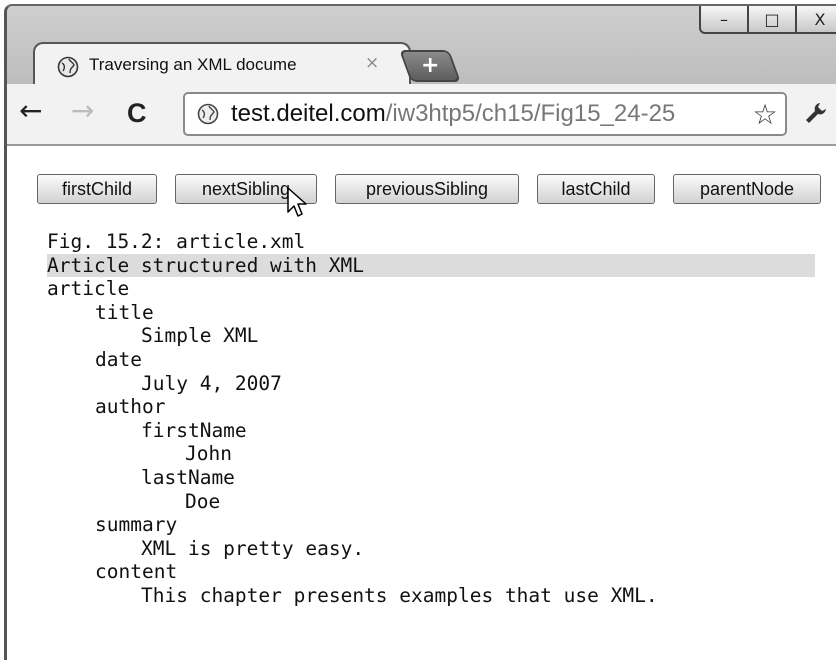 The image size is (836, 660). Describe the element at coordinates (765, 114) in the screenshot. I see `bookmark-star-icon: ☆` at that location.